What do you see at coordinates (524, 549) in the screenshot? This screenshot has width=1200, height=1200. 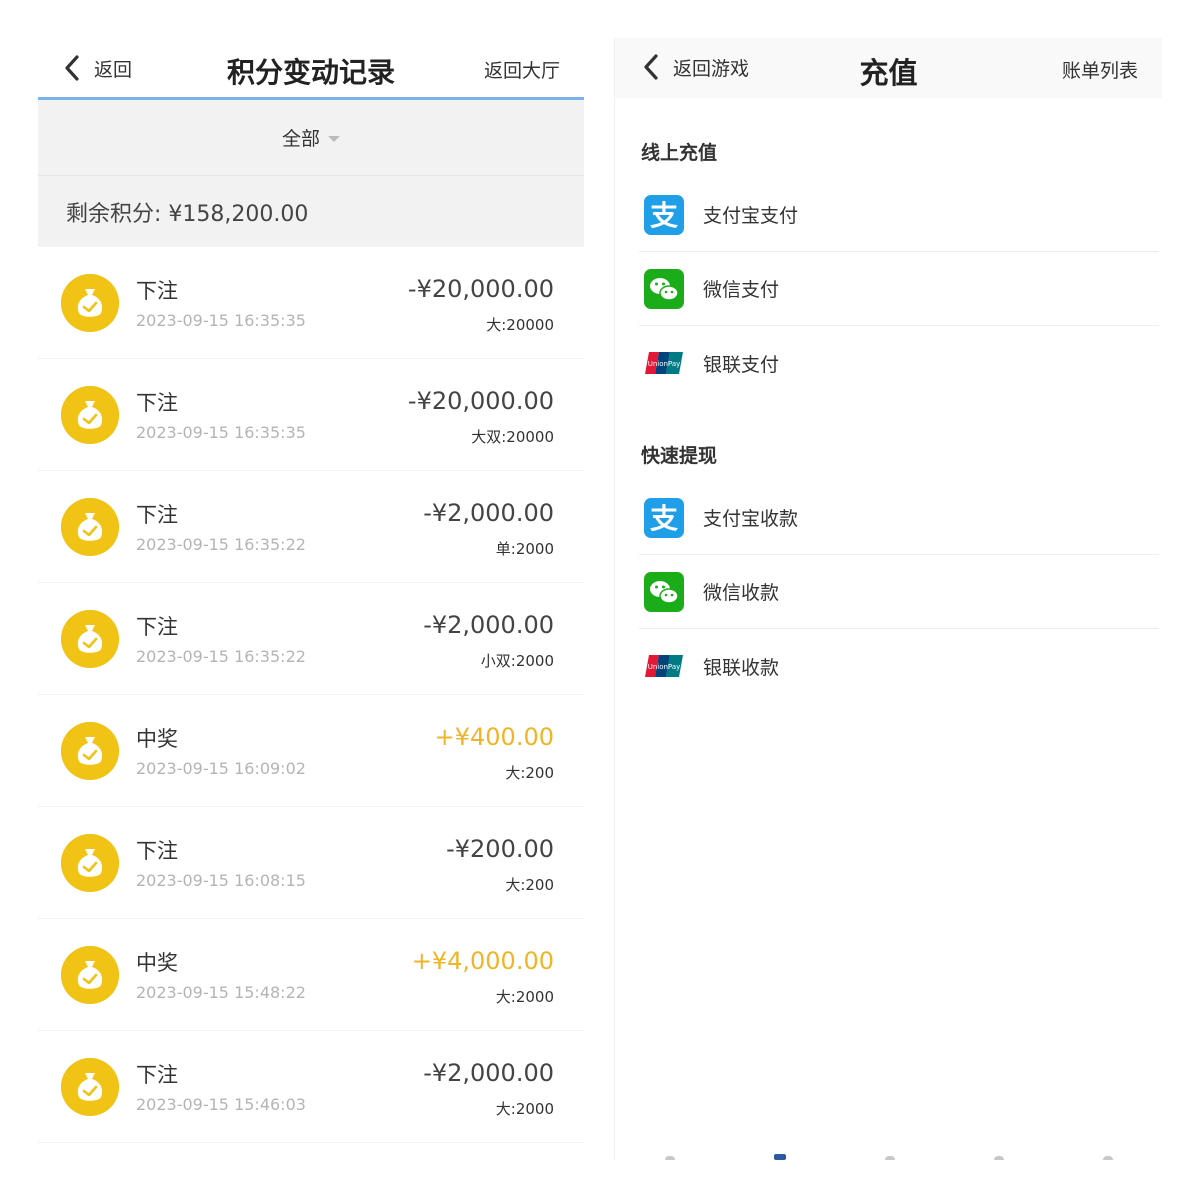 I see `record-detail: 单:2000` at bounding box center [524, 549].